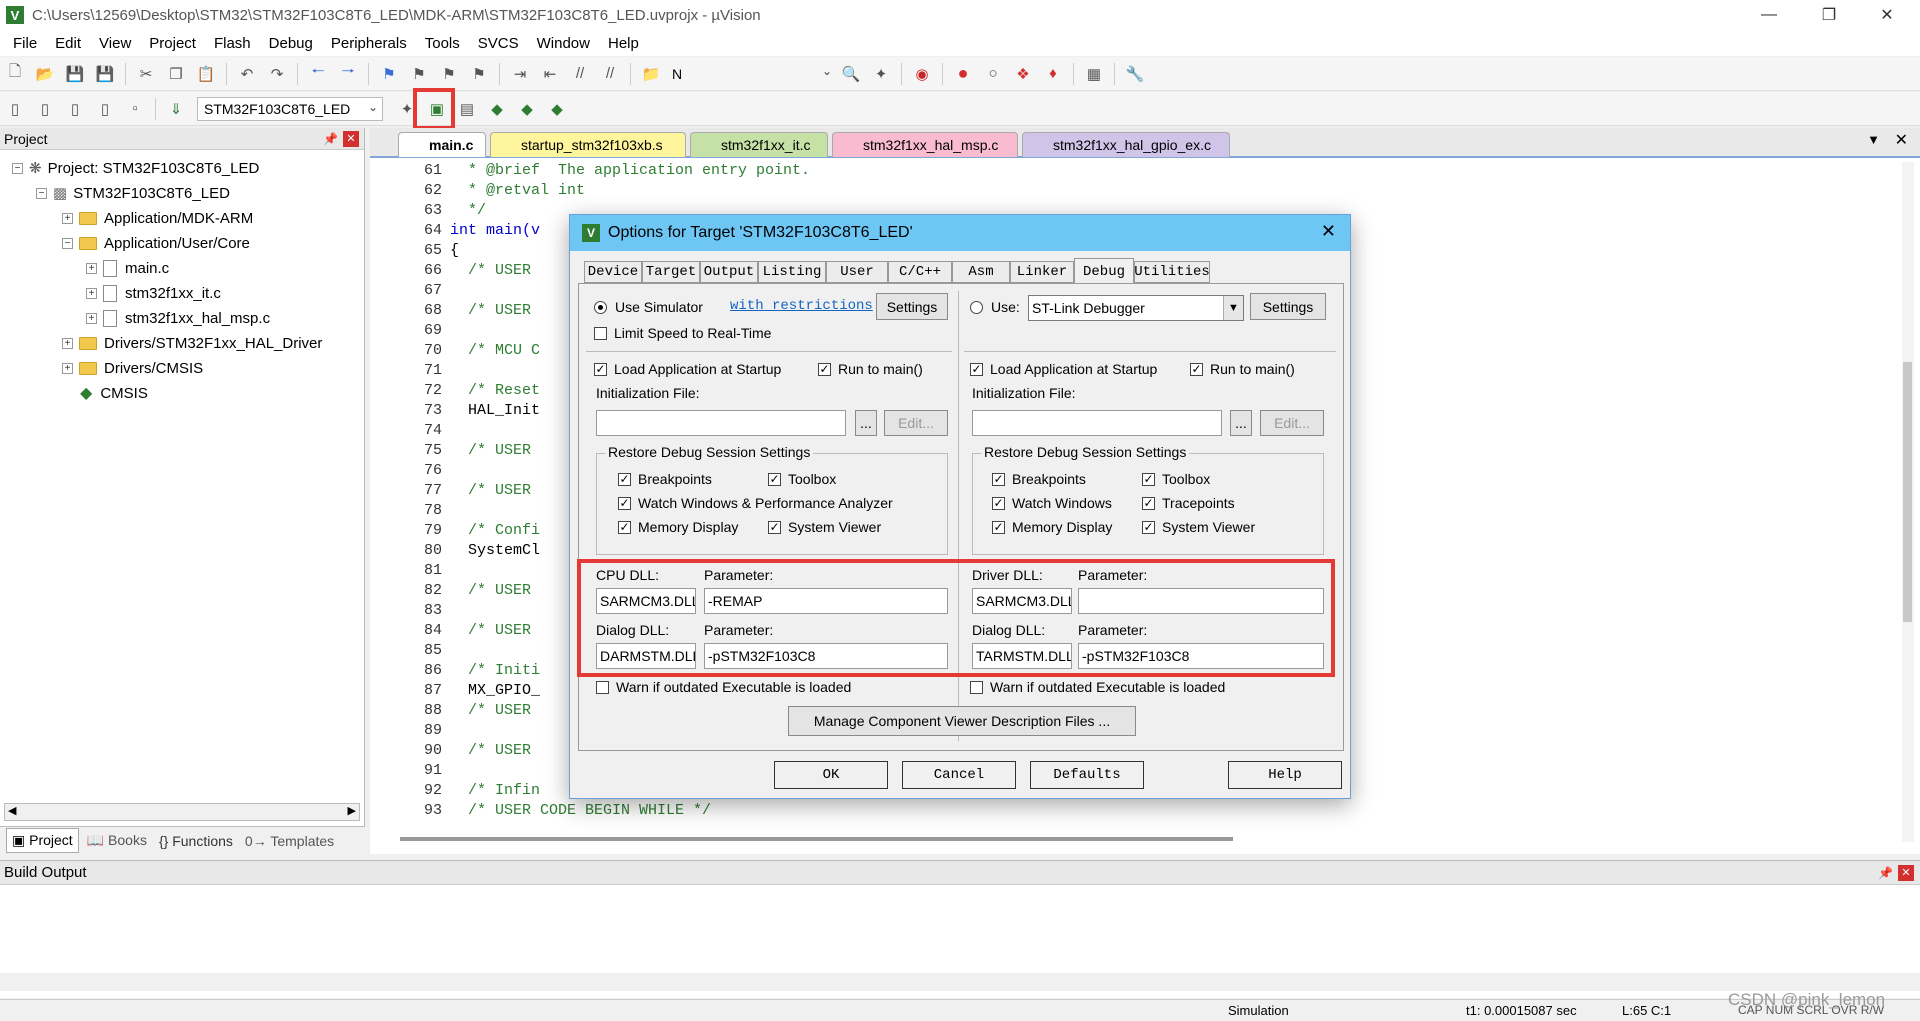 Image resolution: width=1920 pixels, height=1021 pixels. I want to click on paste-icon: 📋, so click(206, 74).